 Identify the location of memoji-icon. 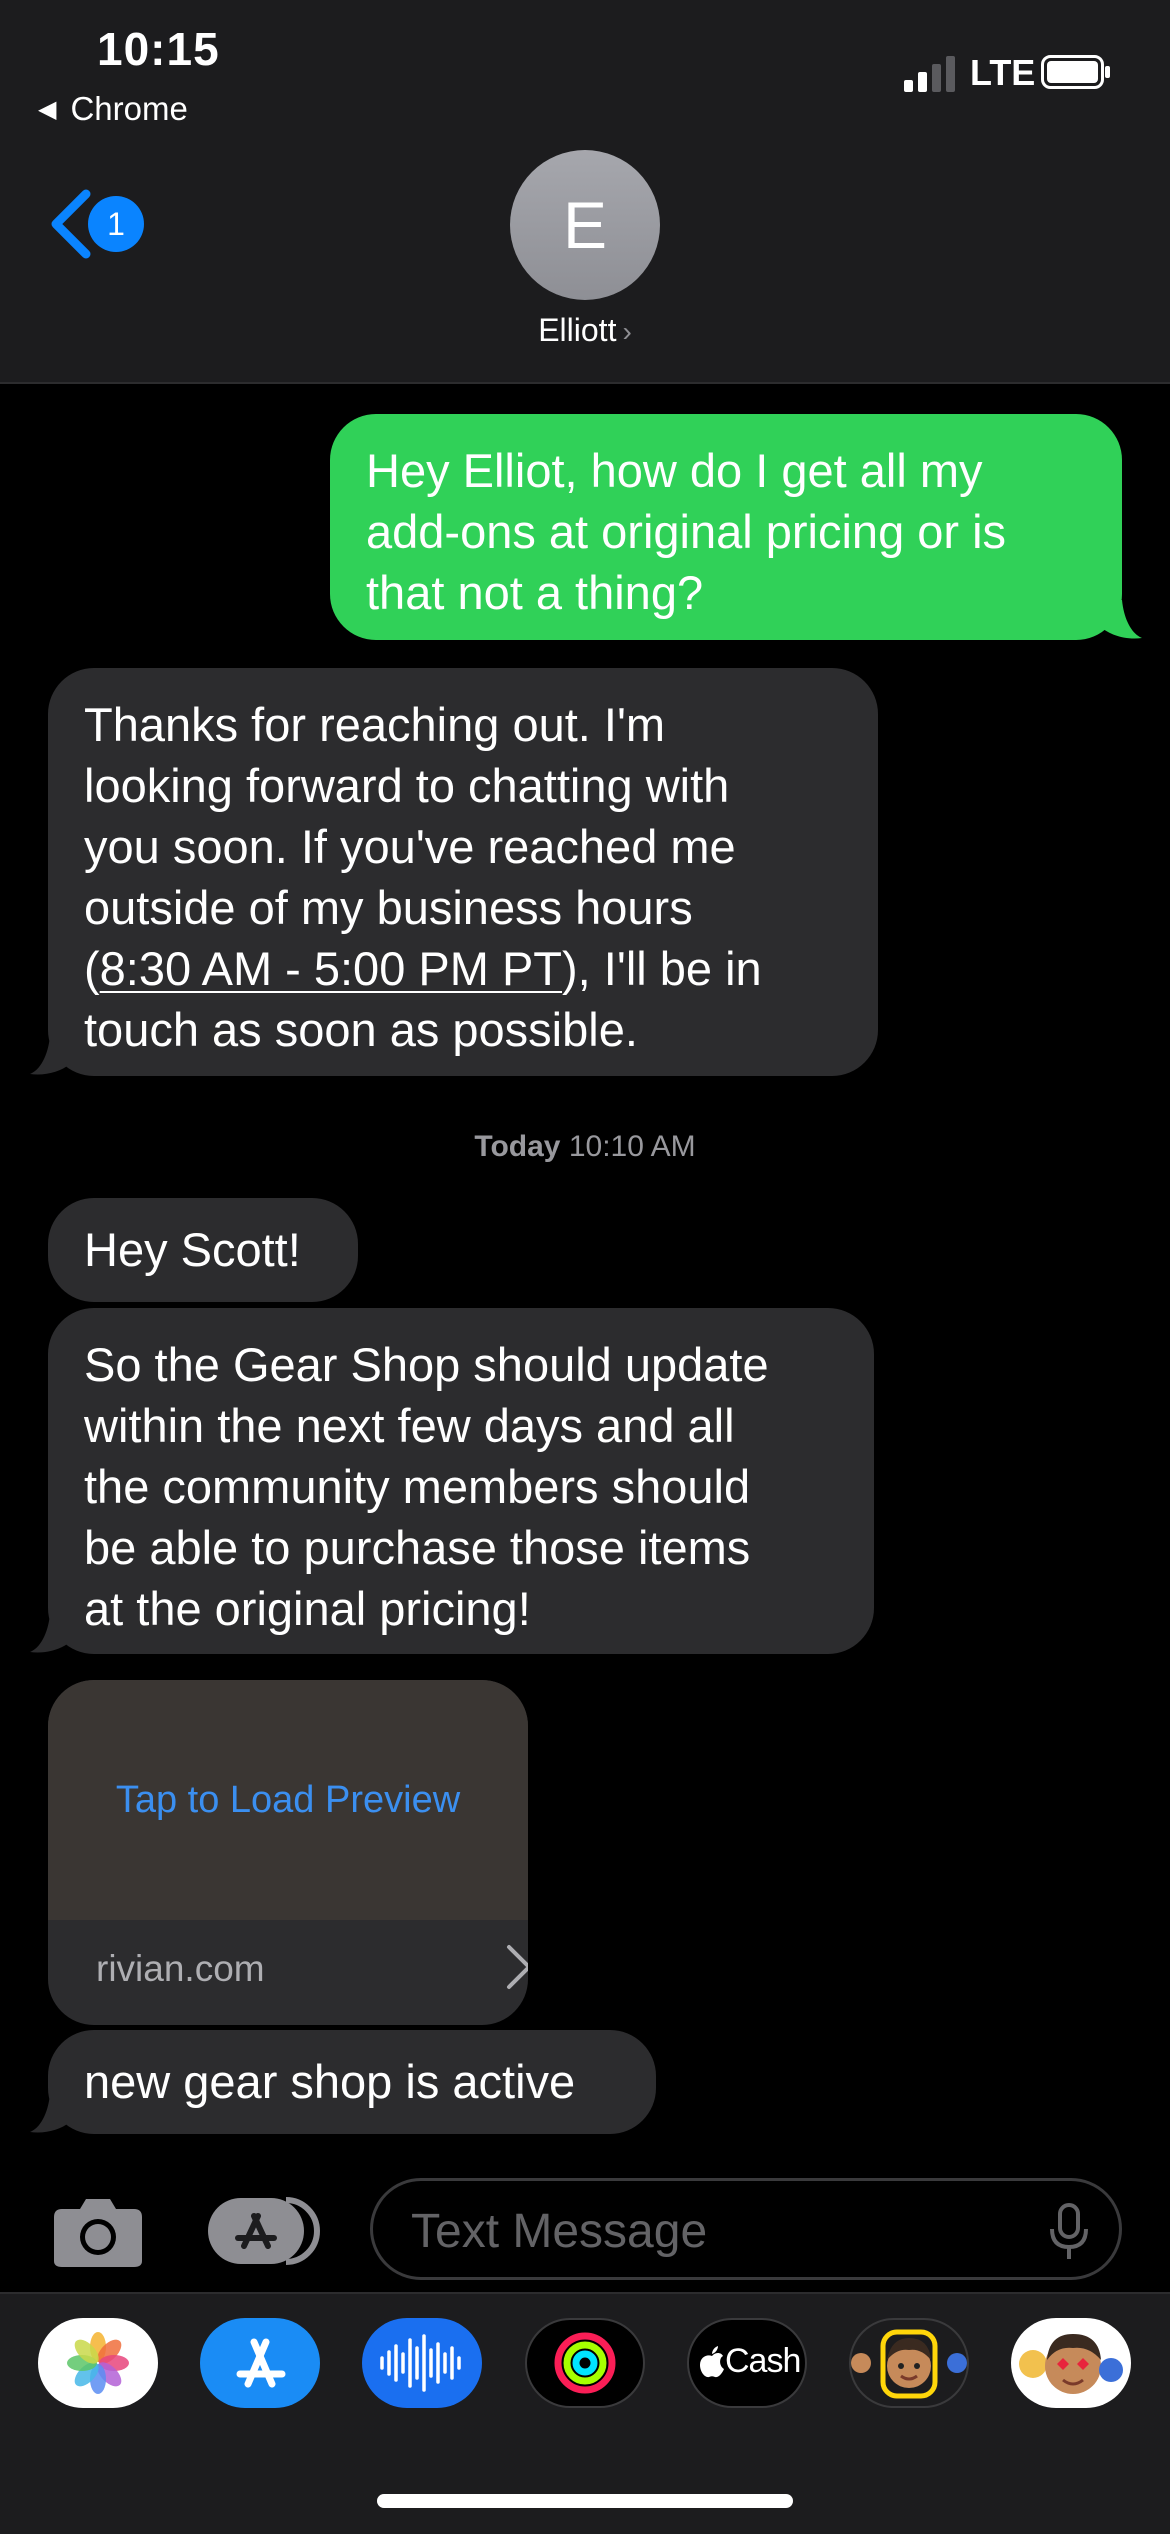
(909, 2364).